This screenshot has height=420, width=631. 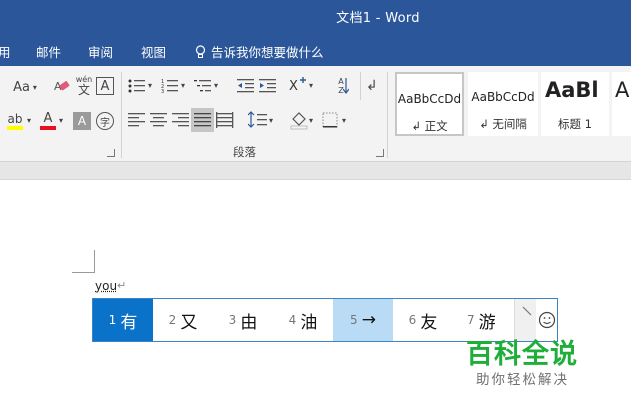 What do you see at coordinates (48, 51) in the screenshot?
I see `tab-mailings: 邮件` at bounding box center [48, 51].